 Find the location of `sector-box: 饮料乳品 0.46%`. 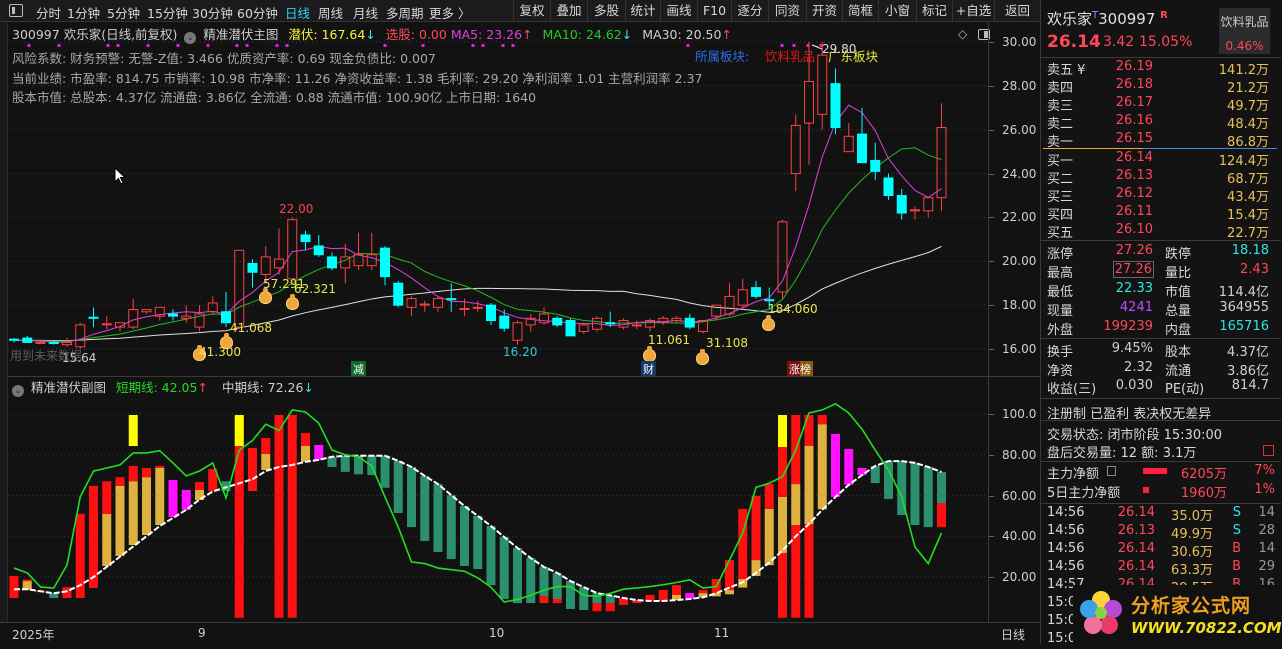

sector-box: 饮料乳品 0.46% is located at coordinates (1244, 31).